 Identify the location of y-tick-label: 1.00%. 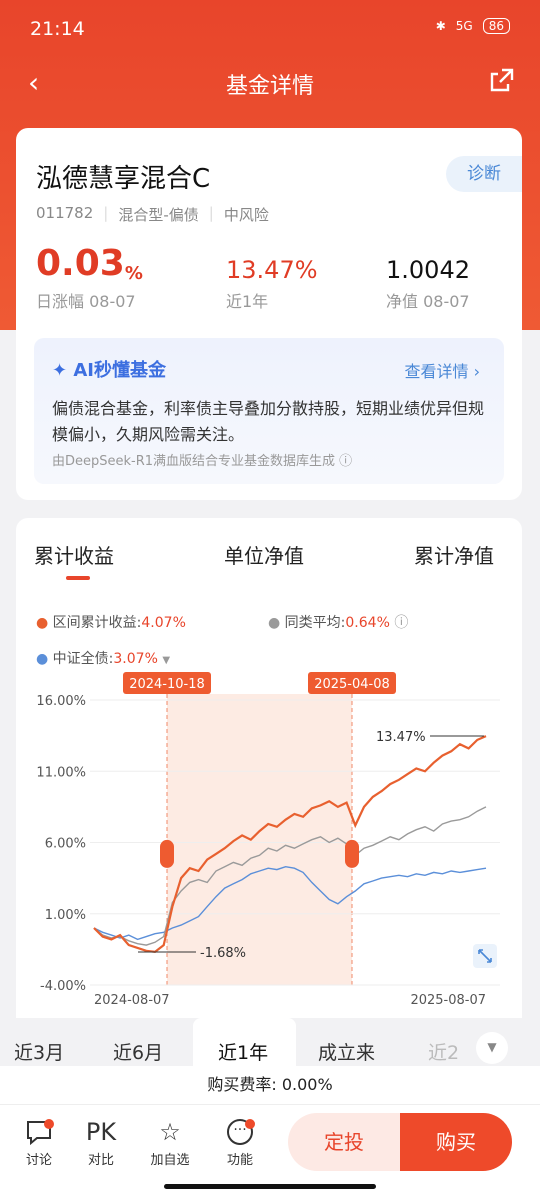
(65, 915).